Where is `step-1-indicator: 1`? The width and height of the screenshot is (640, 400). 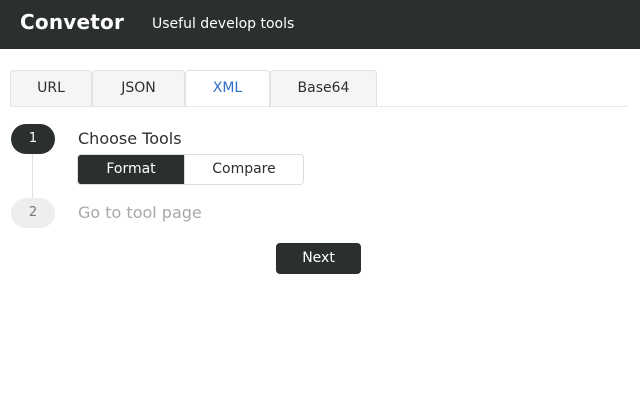
step-1-indicator: 1 is located at coordinates (33, 139).